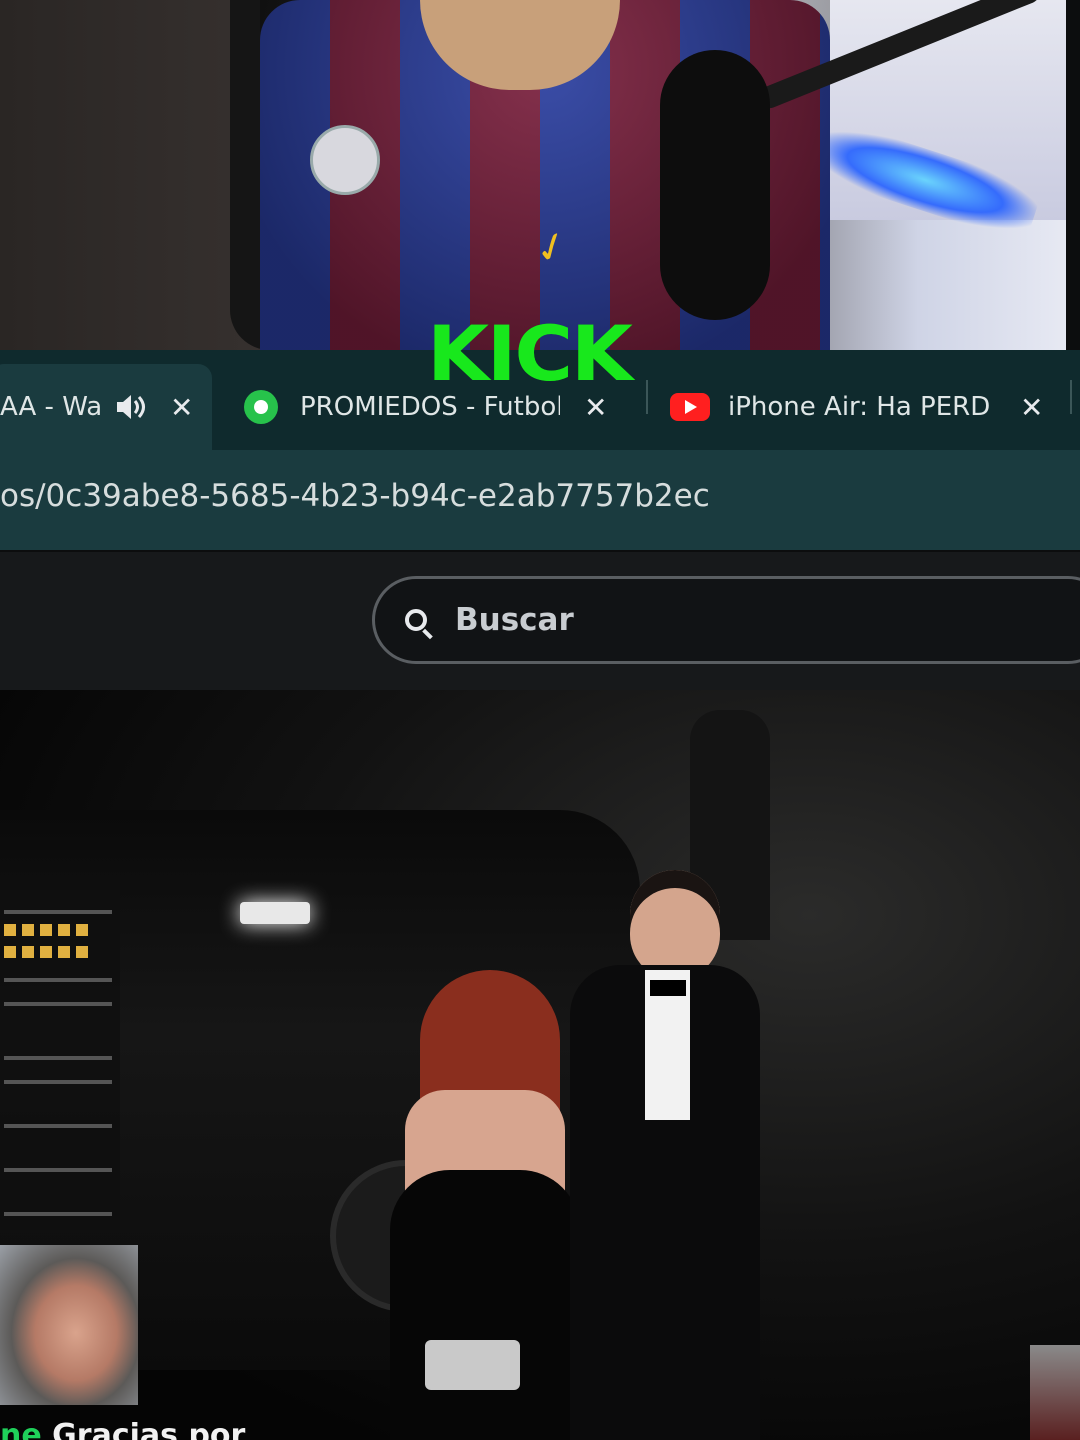 The width and height of the screenshot is (1080, 1440). I want to click on tab-title: iPhone Air: Ha PERDI, so click(859, 407).